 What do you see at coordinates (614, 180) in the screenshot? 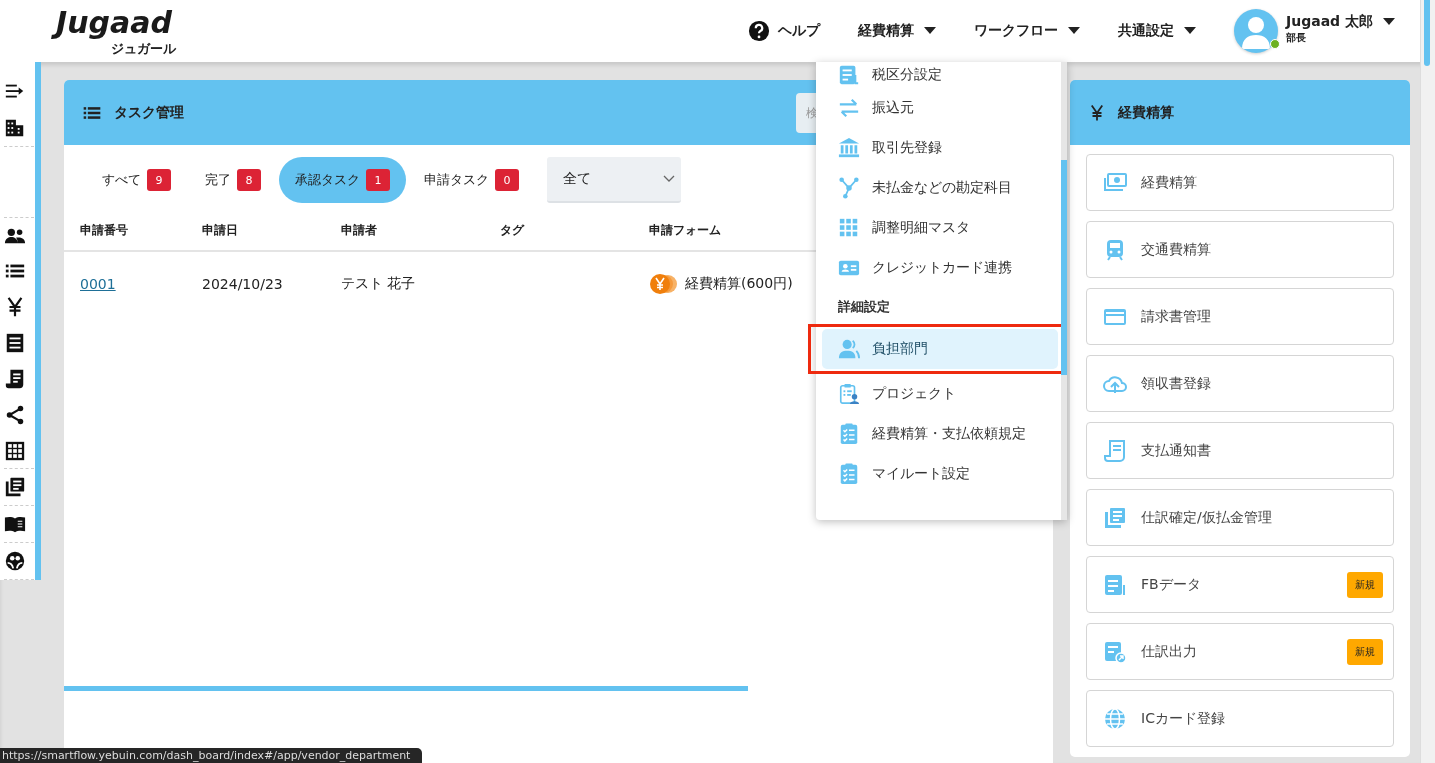
I see `filter-select: 全て` at bounding box center [614, 180].